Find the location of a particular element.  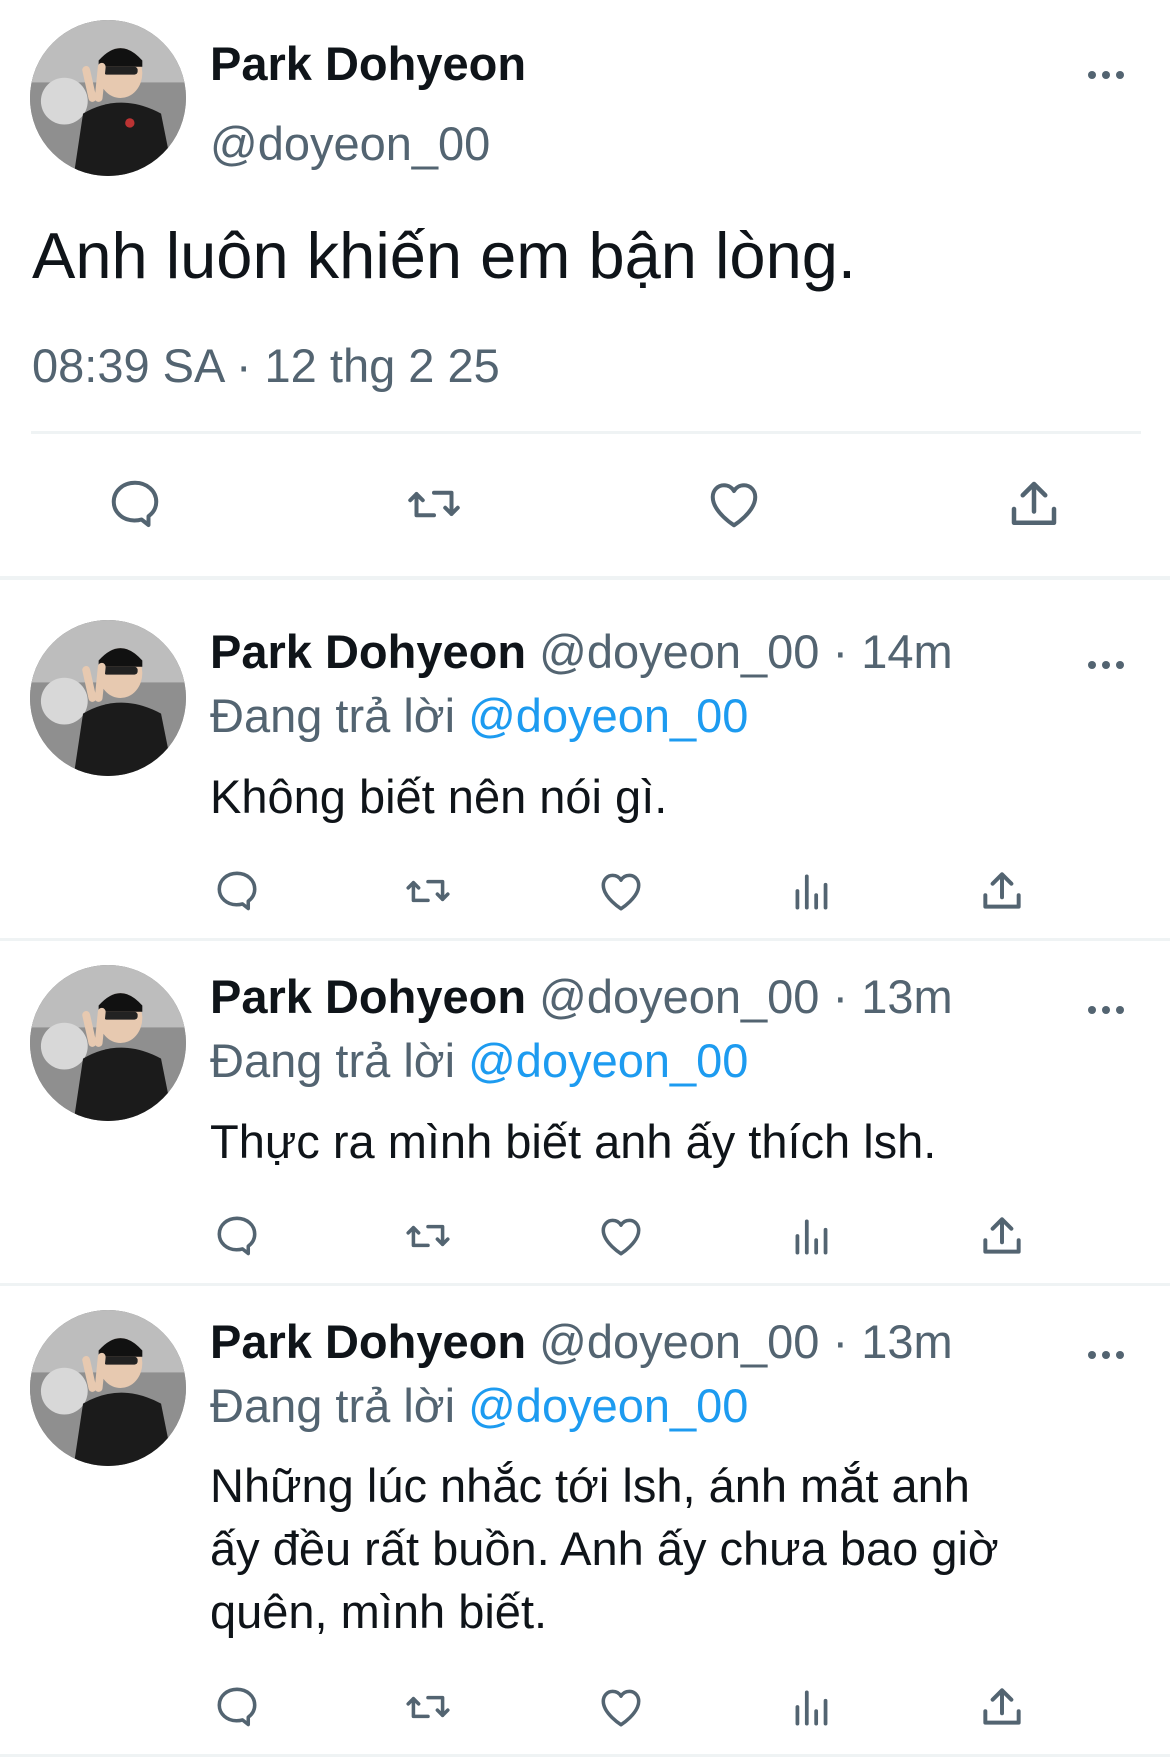

main-tweet-display-name: Park Dohyeon is located at coordinates (368, 64).